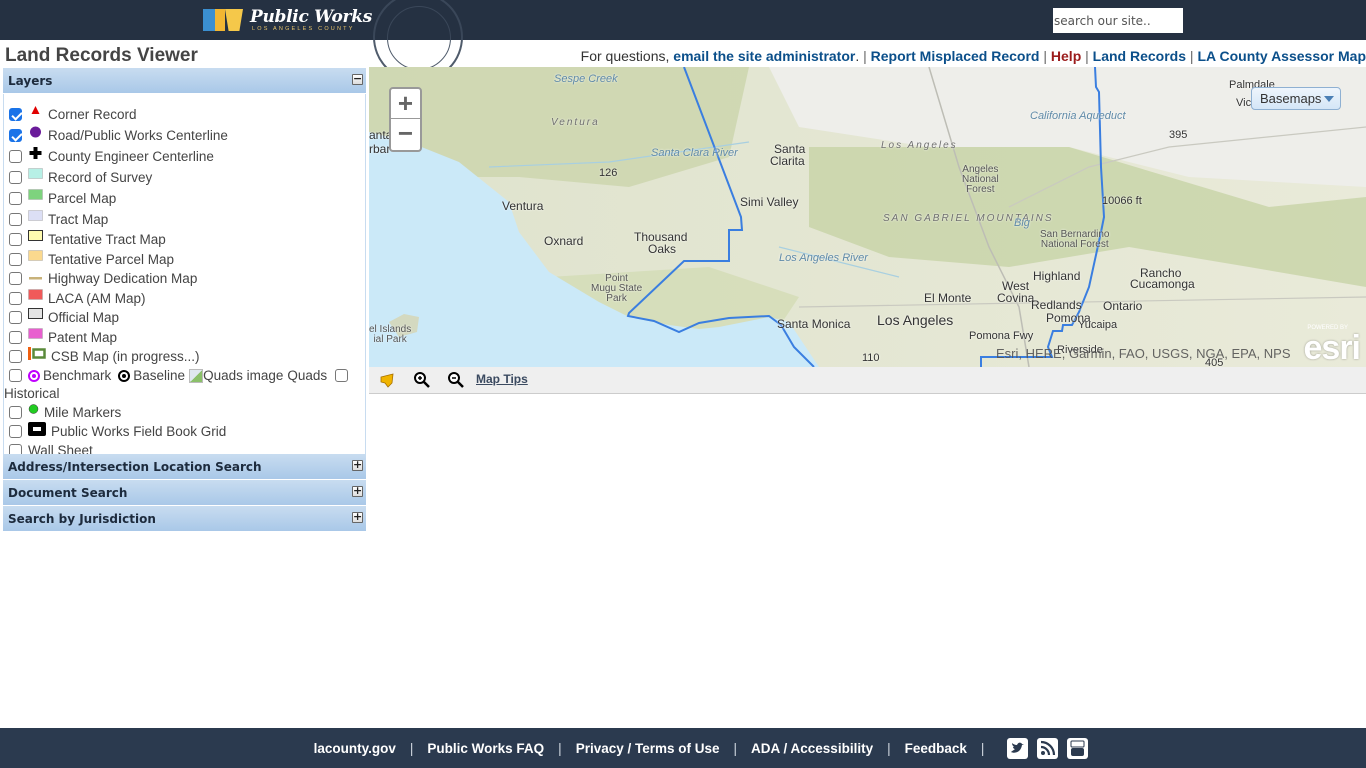  Describe the element at coordinates (955, 56) in the screenshot. I see `report-misplaced-record-link: Report Misplaced Record` at that location.